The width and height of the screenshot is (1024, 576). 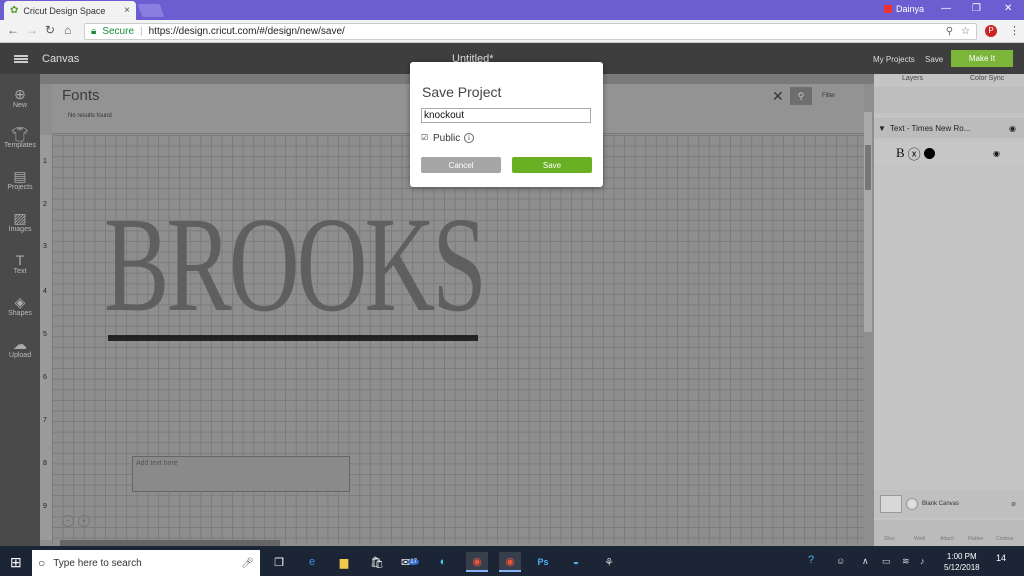 I want to click on text-shadow-line, so click(x=293, y=338).